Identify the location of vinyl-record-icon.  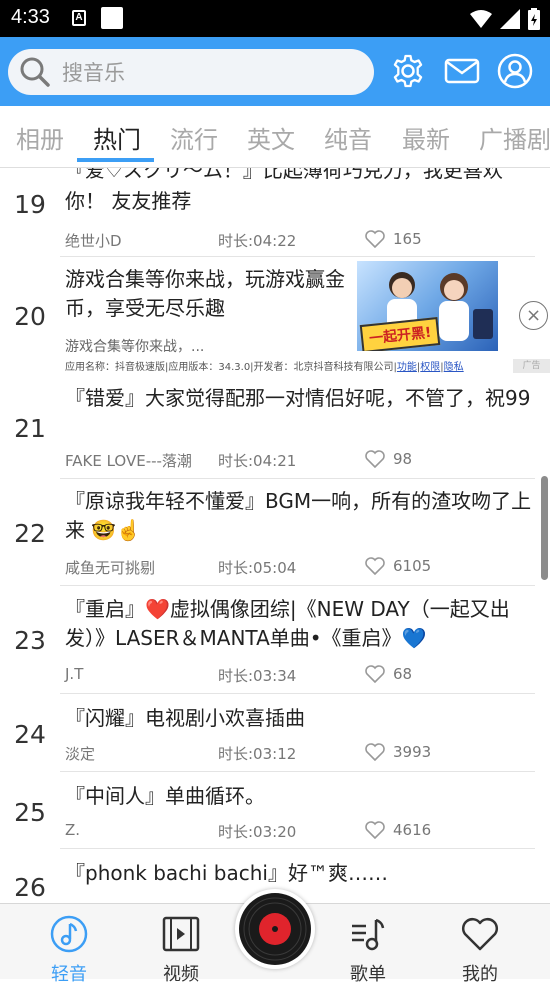
(275, 929).